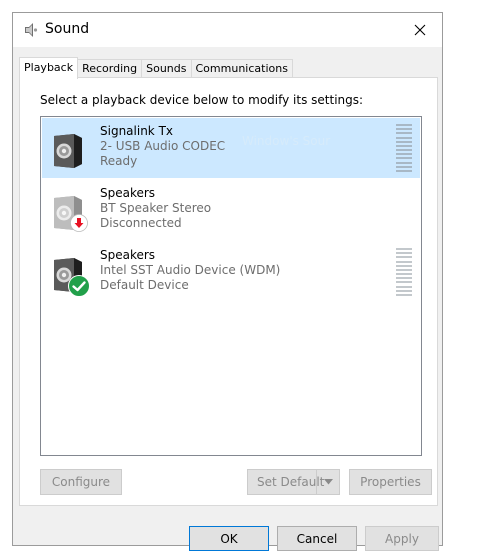 The image size is (482, 551). I want to click on chevron-down-icon, so click(328, 482).